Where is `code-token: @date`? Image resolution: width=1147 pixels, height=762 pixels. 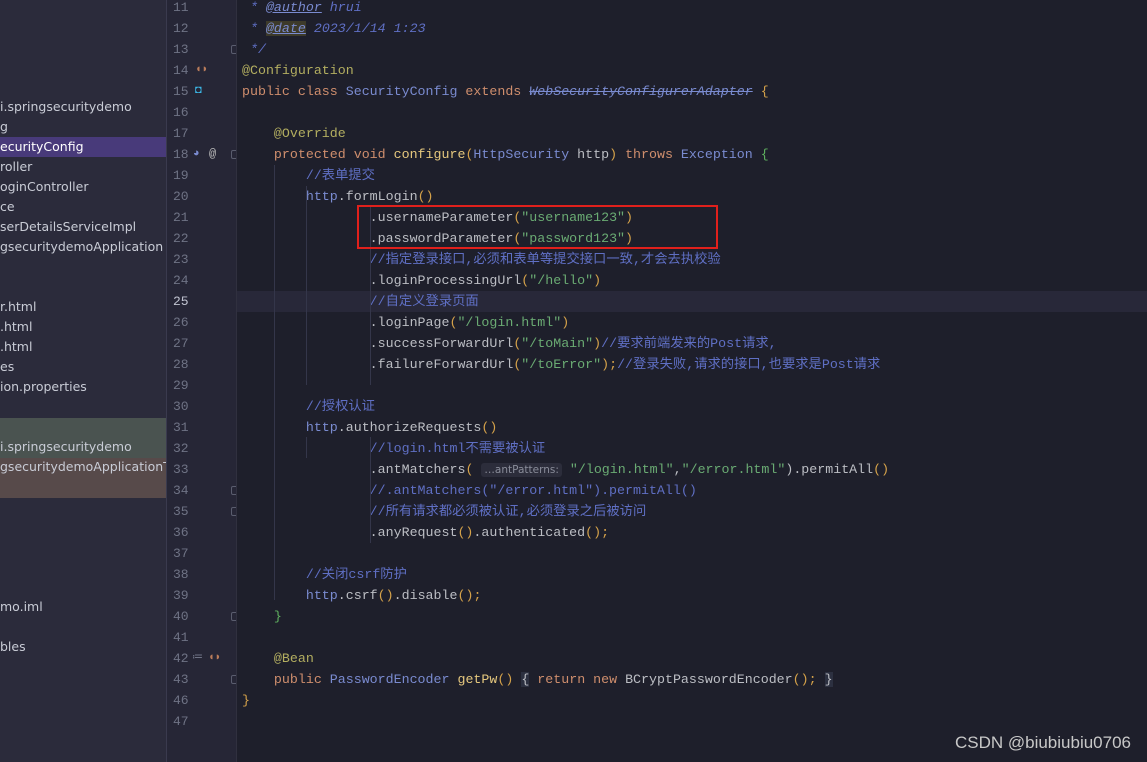 code-token: @date is located at coordinates (285, 28).